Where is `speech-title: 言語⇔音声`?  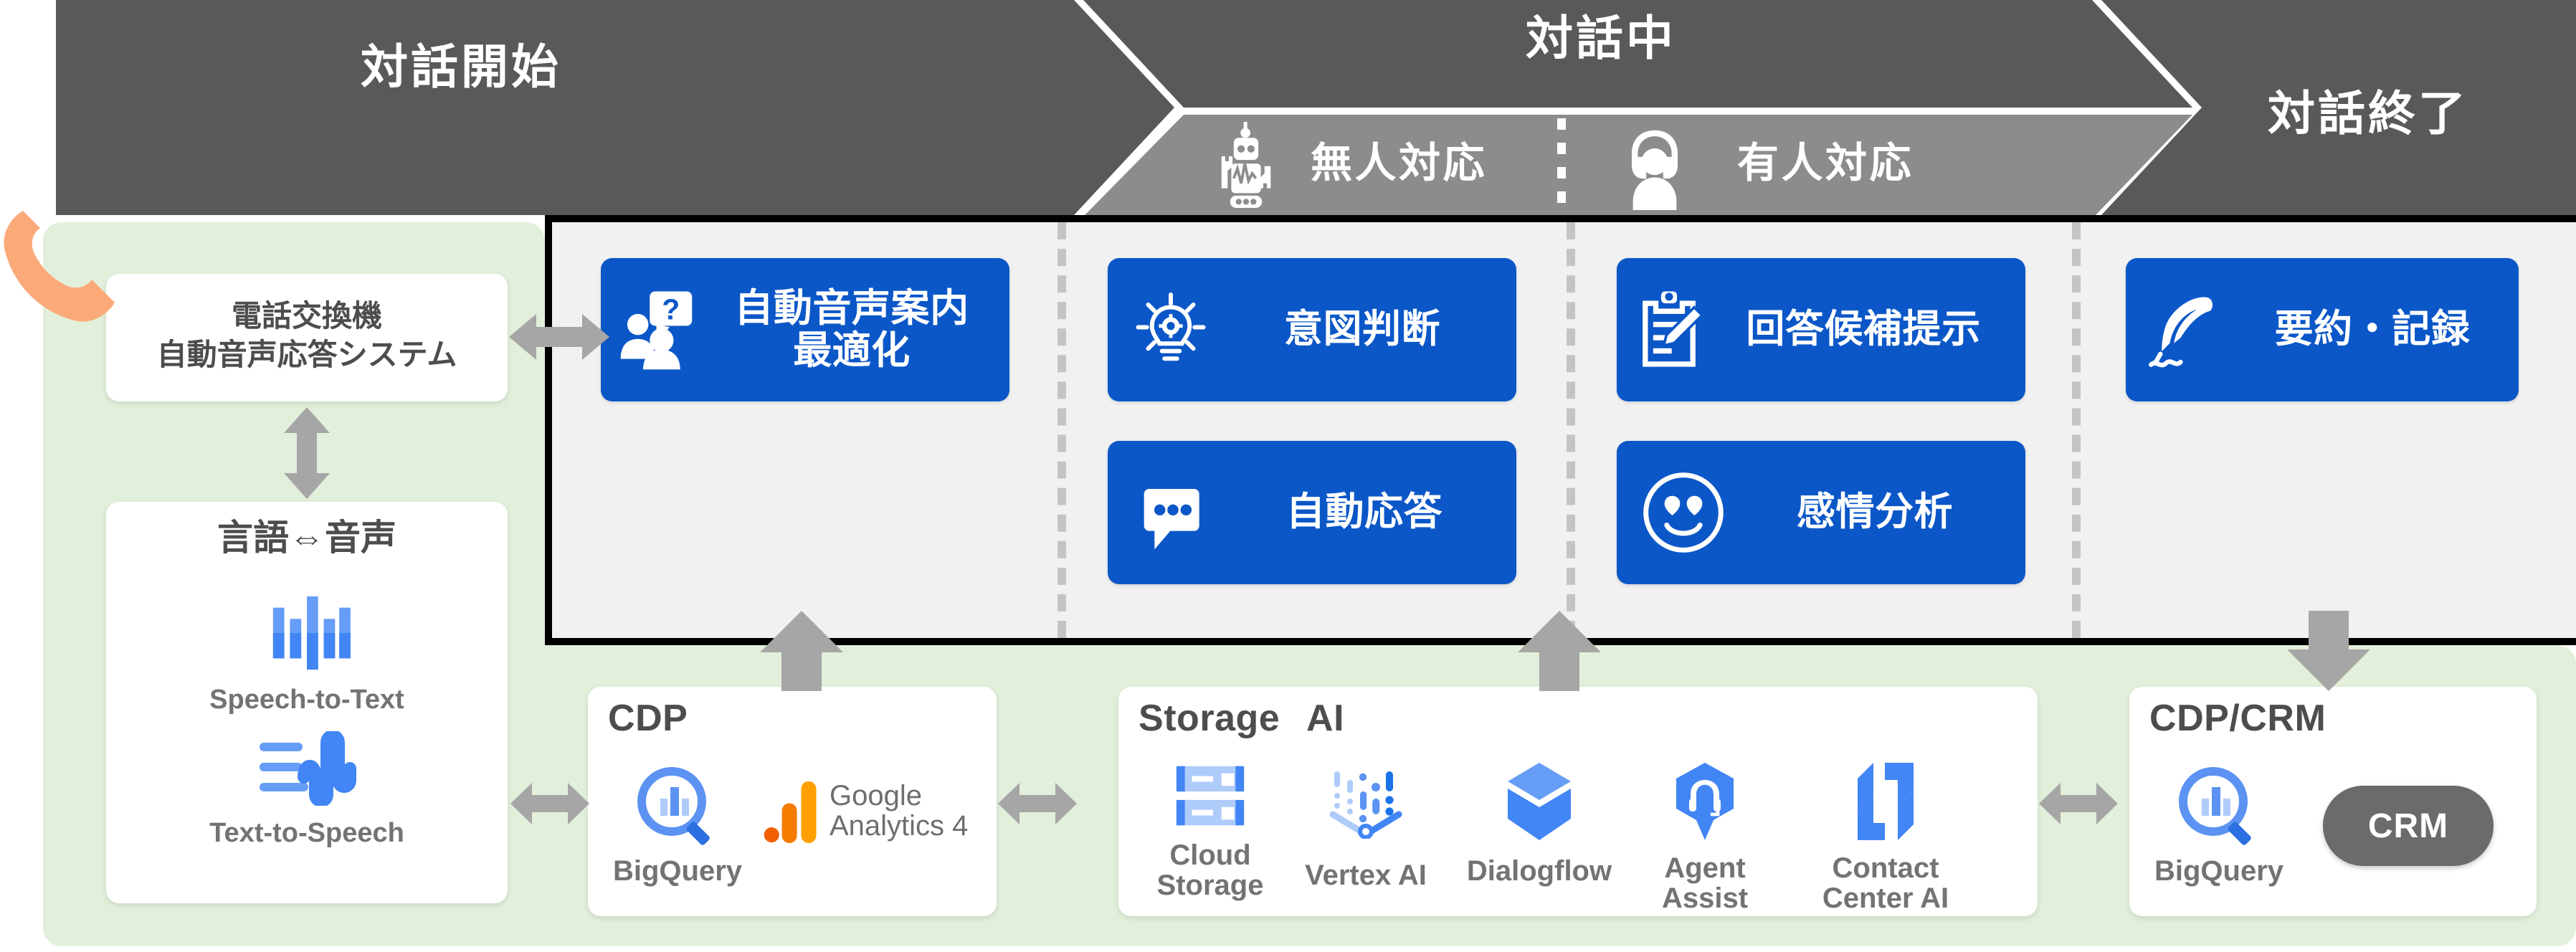
speech-title: 言語⇔音声 is located at coordinates (307, 538).